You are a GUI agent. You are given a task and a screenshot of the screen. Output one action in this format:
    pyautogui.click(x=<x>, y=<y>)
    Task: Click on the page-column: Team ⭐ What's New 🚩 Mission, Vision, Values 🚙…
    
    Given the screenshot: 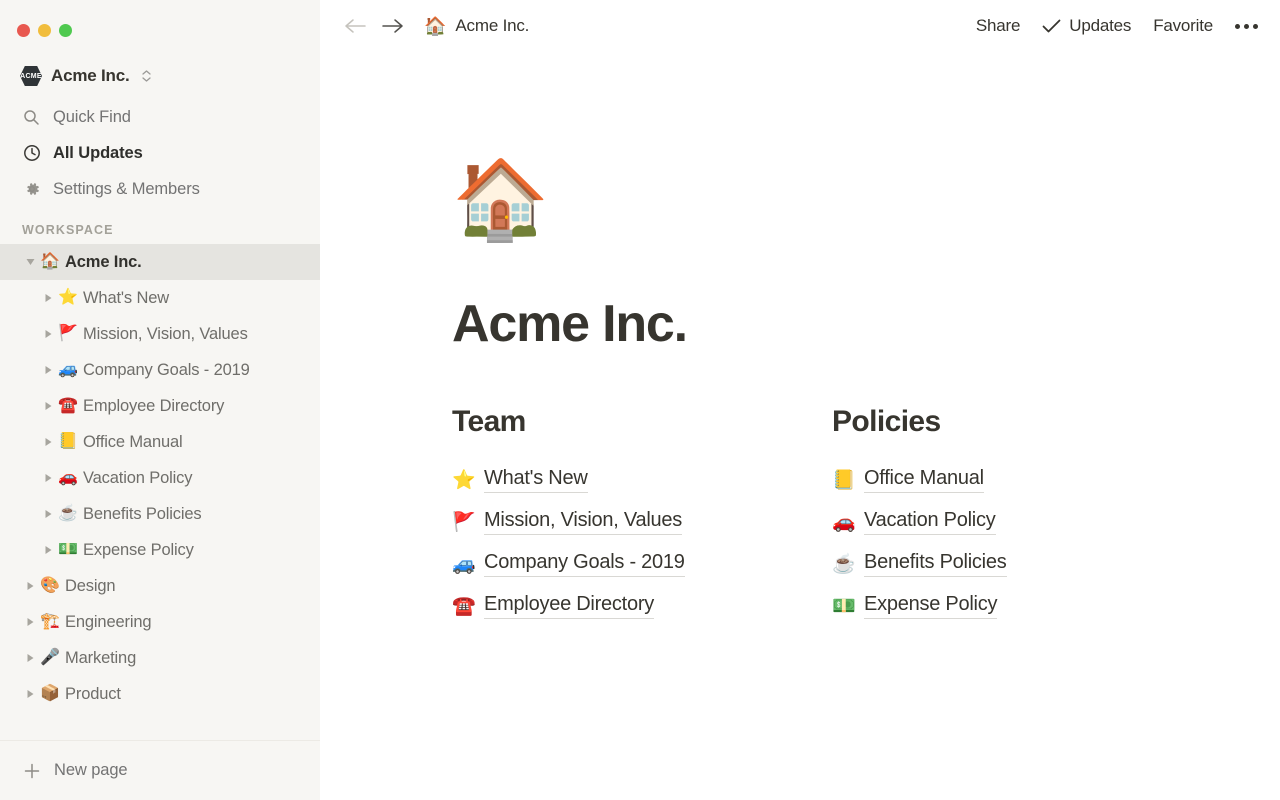 What is the action you would take?
    pyautogui.click(x=642, y=516)
    